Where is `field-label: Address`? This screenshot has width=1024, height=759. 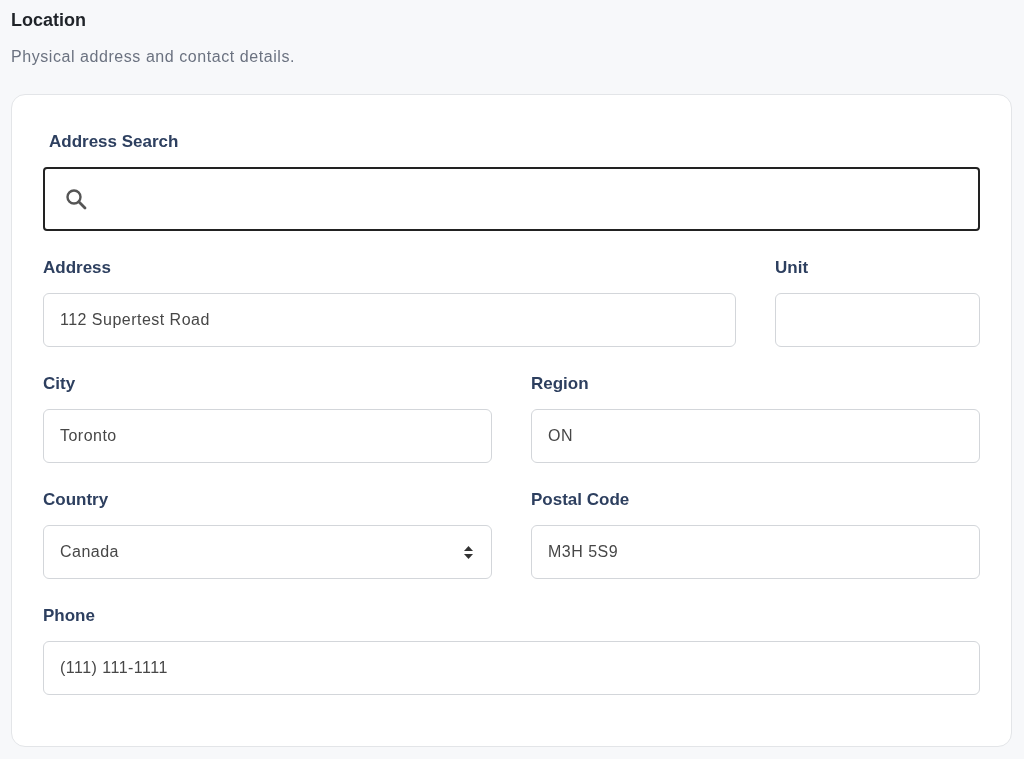
field-label: Address is located at coordinates (77, 268).